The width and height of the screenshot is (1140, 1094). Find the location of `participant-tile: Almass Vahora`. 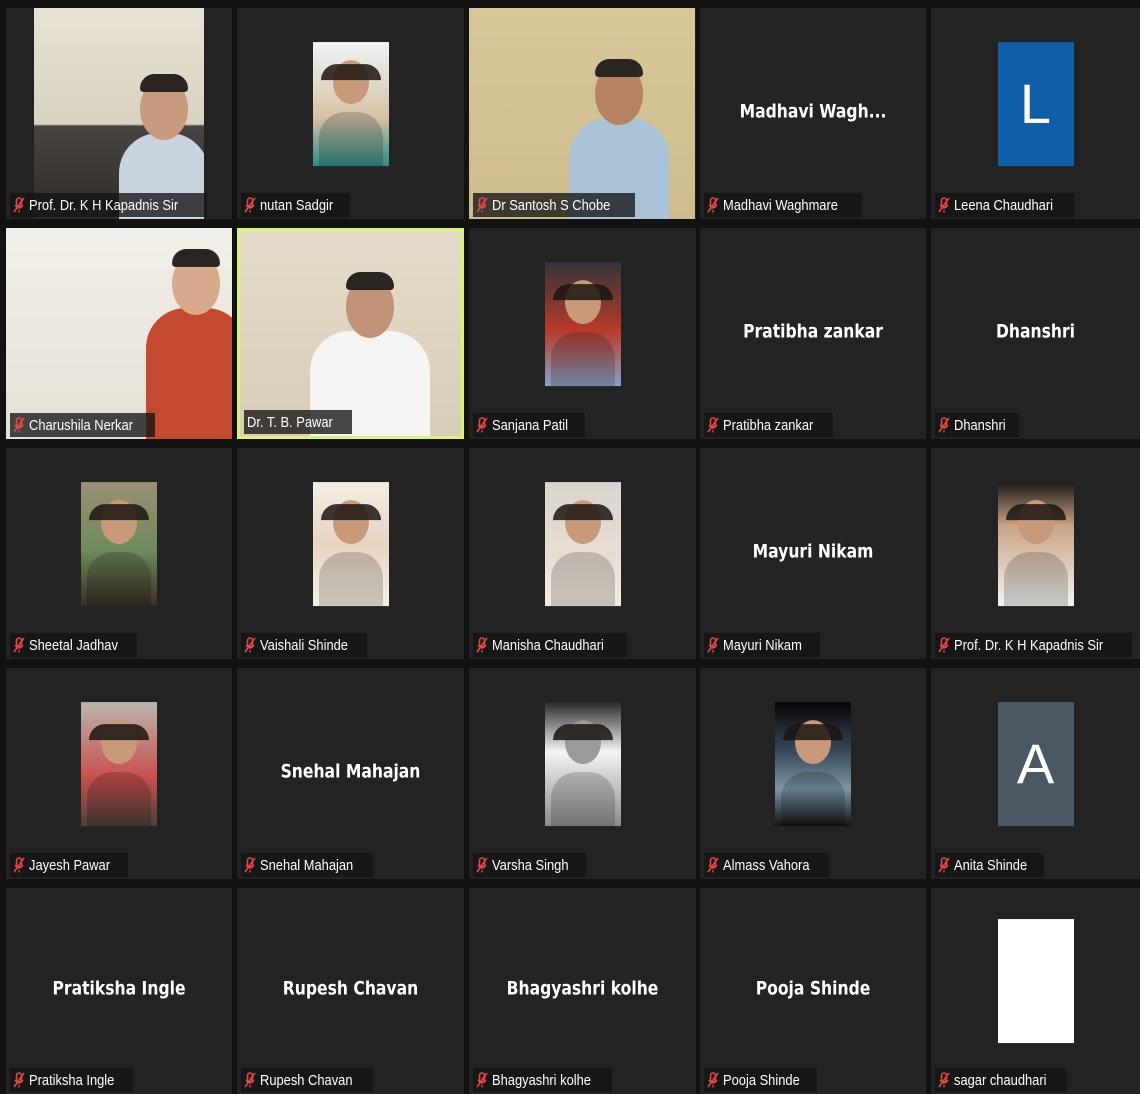

participant-tile: Almass Vahora is located at coordinates (813, 773).